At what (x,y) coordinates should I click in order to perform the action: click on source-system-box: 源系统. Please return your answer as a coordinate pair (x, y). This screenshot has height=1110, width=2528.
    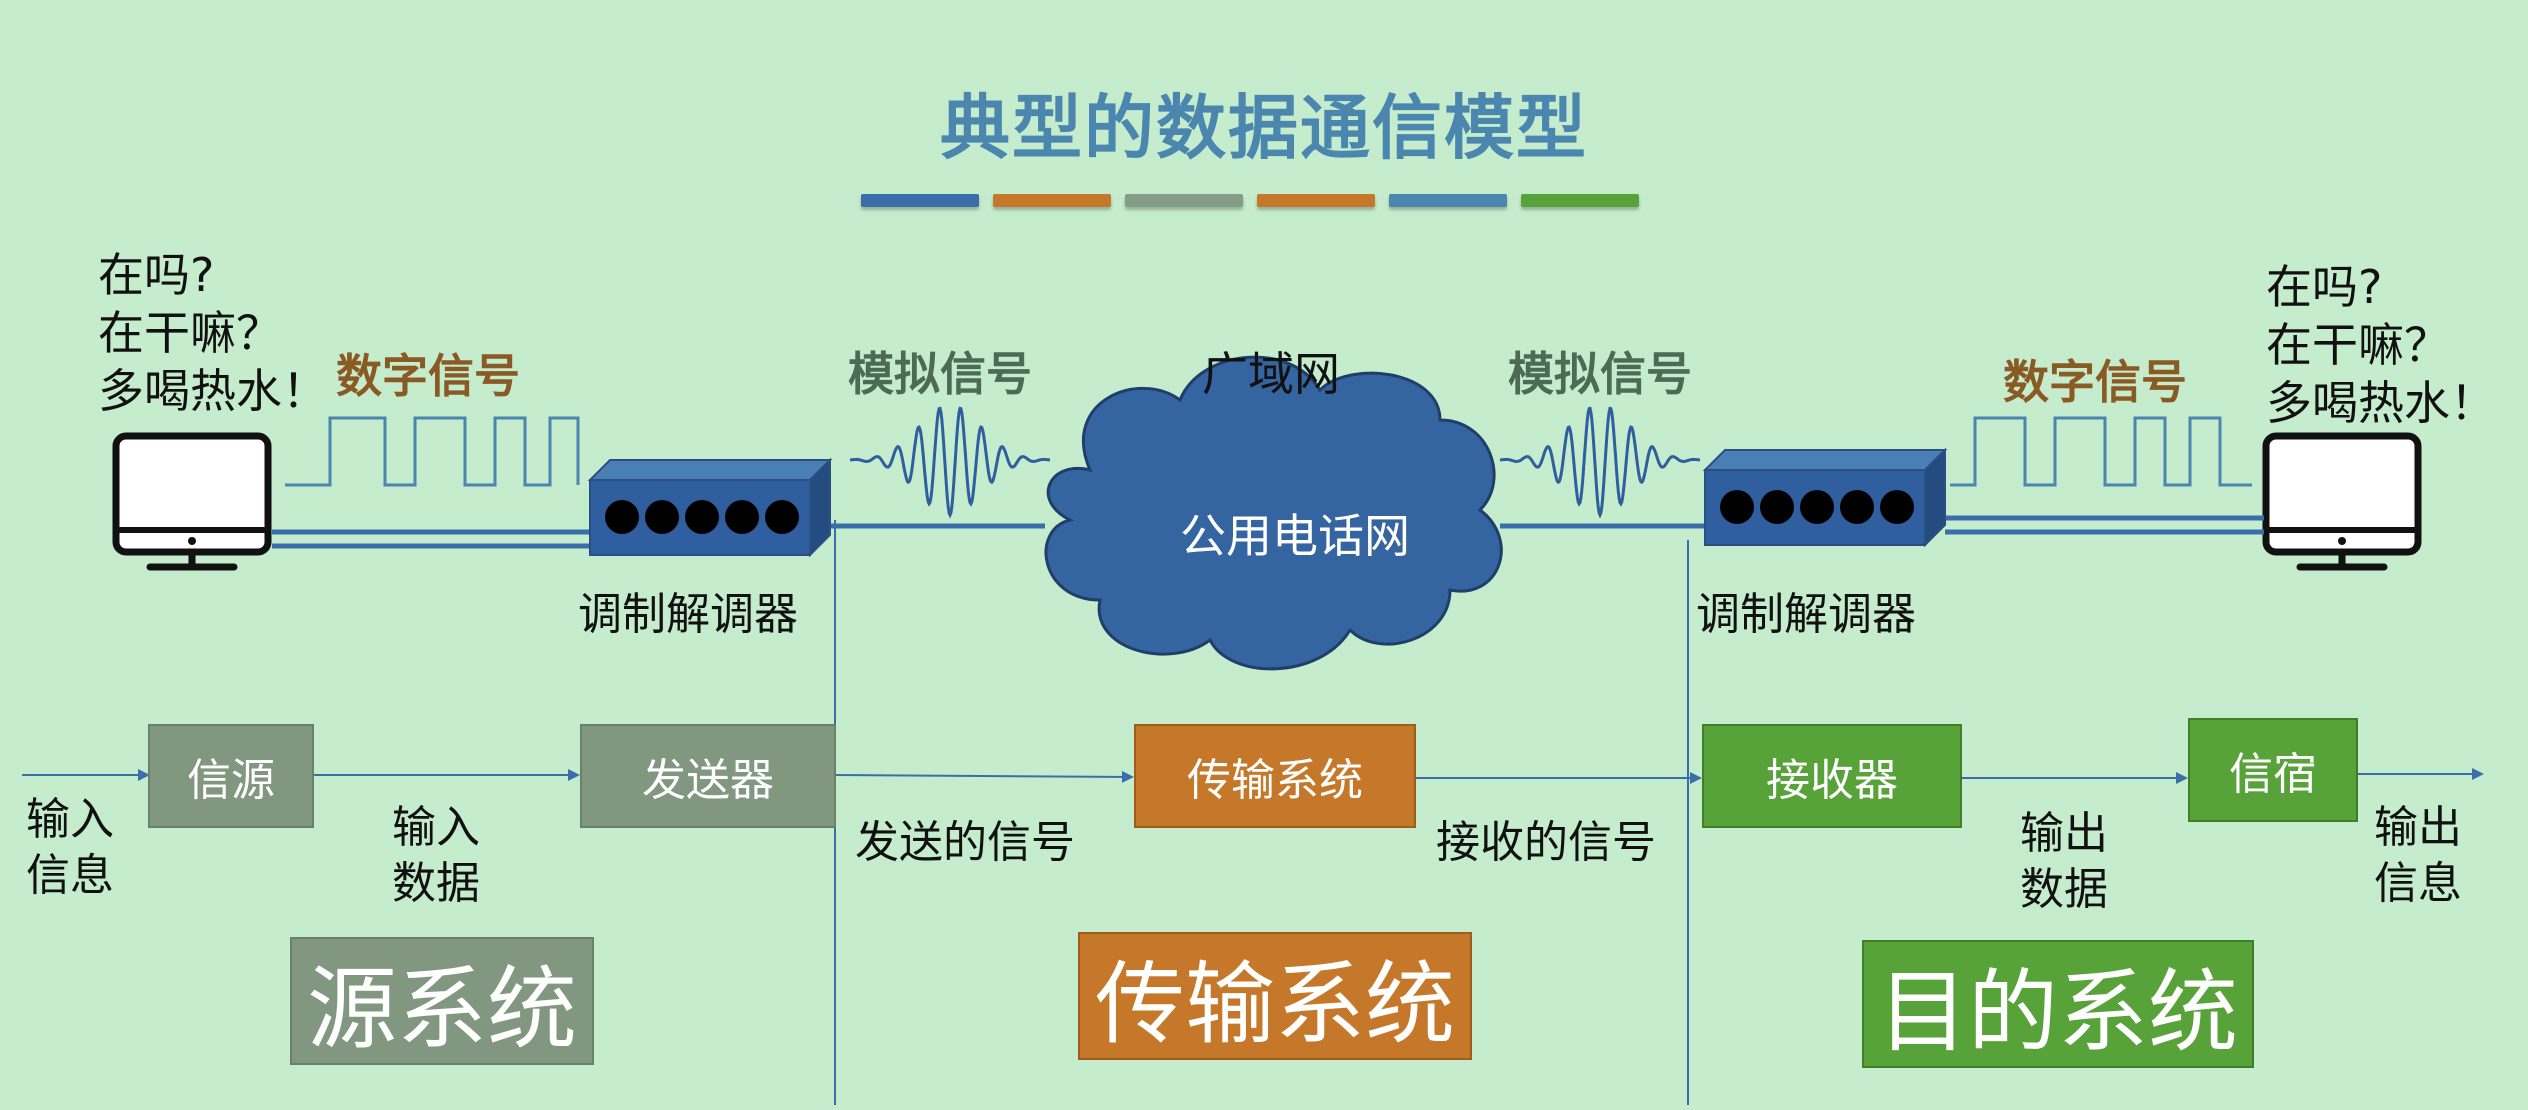
    Looking at the image, I should click on (442, 1001).